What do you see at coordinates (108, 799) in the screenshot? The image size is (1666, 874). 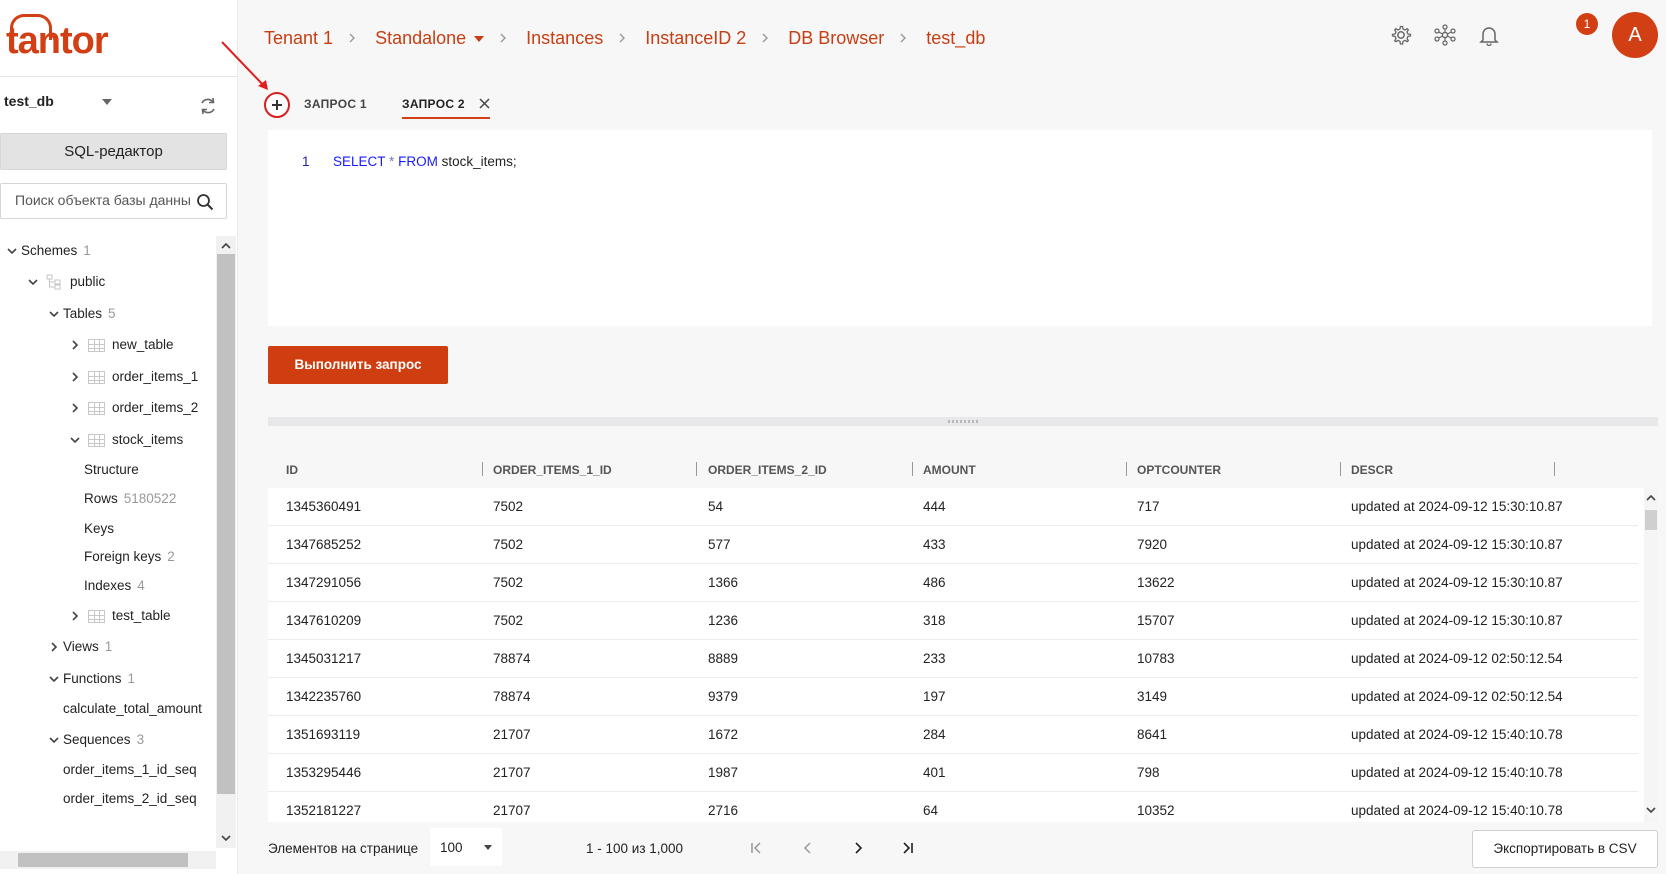 I see `tree-item: order_items_2_id_seq` at bounding box center [108, 799].